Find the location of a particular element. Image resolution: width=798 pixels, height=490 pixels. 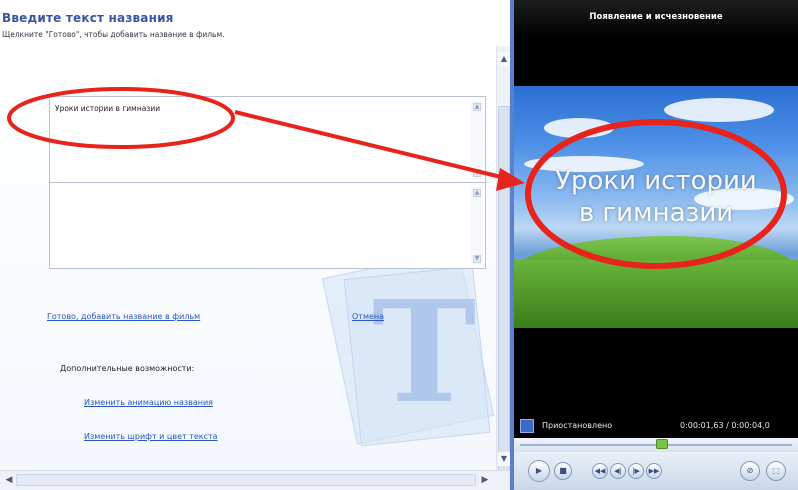

preview-overlay-line-2: в гимназии is located at coordinates (656, 213).